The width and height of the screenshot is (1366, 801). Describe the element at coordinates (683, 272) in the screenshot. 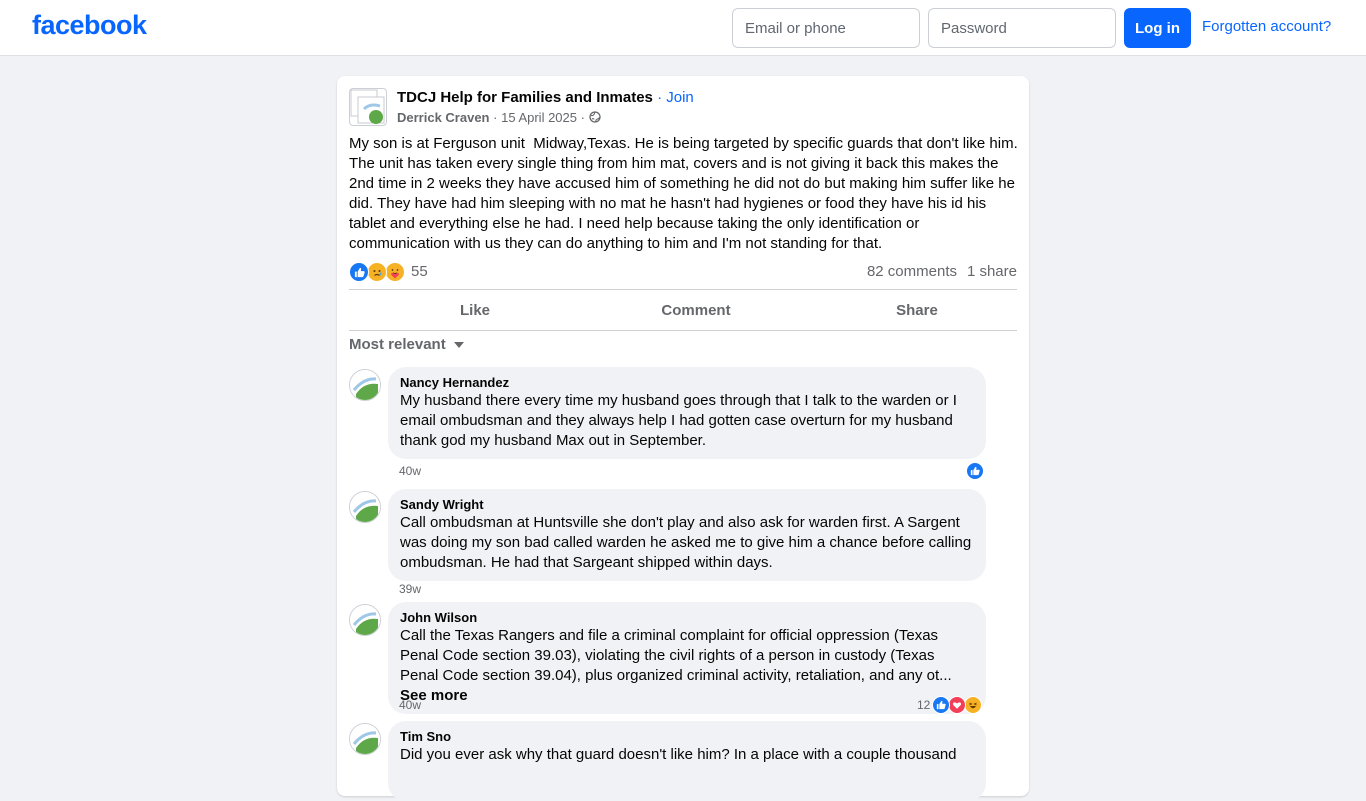

I see `reaction-summary-row: 55 82 comments 1 share` at that location.